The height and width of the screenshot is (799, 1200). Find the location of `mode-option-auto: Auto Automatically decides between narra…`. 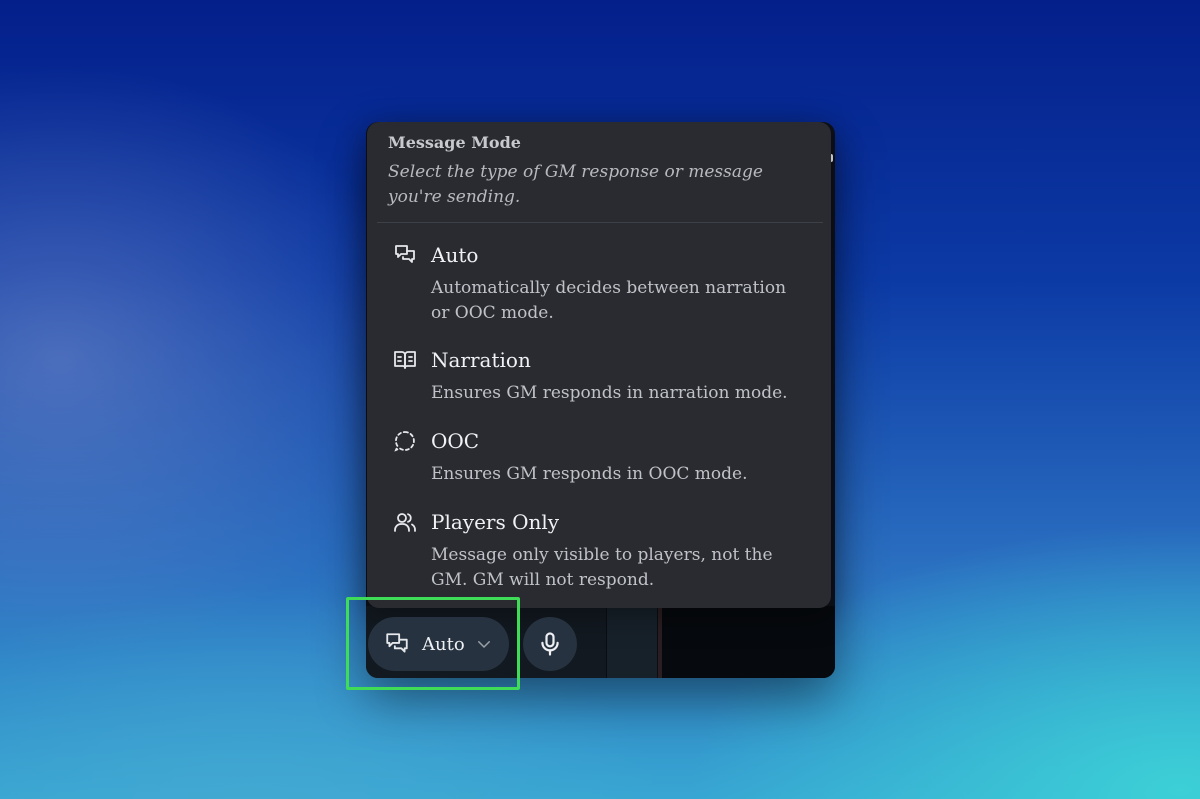

mode-option-auto: Auto Automatically decides between narra… is located at coordinates (599, 285).